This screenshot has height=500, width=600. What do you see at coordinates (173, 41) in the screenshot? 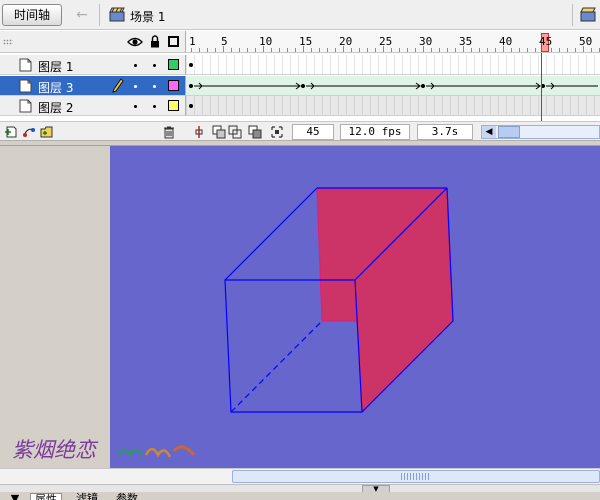
I see `outline-toggle-icon` at bounding box center [173, 41].